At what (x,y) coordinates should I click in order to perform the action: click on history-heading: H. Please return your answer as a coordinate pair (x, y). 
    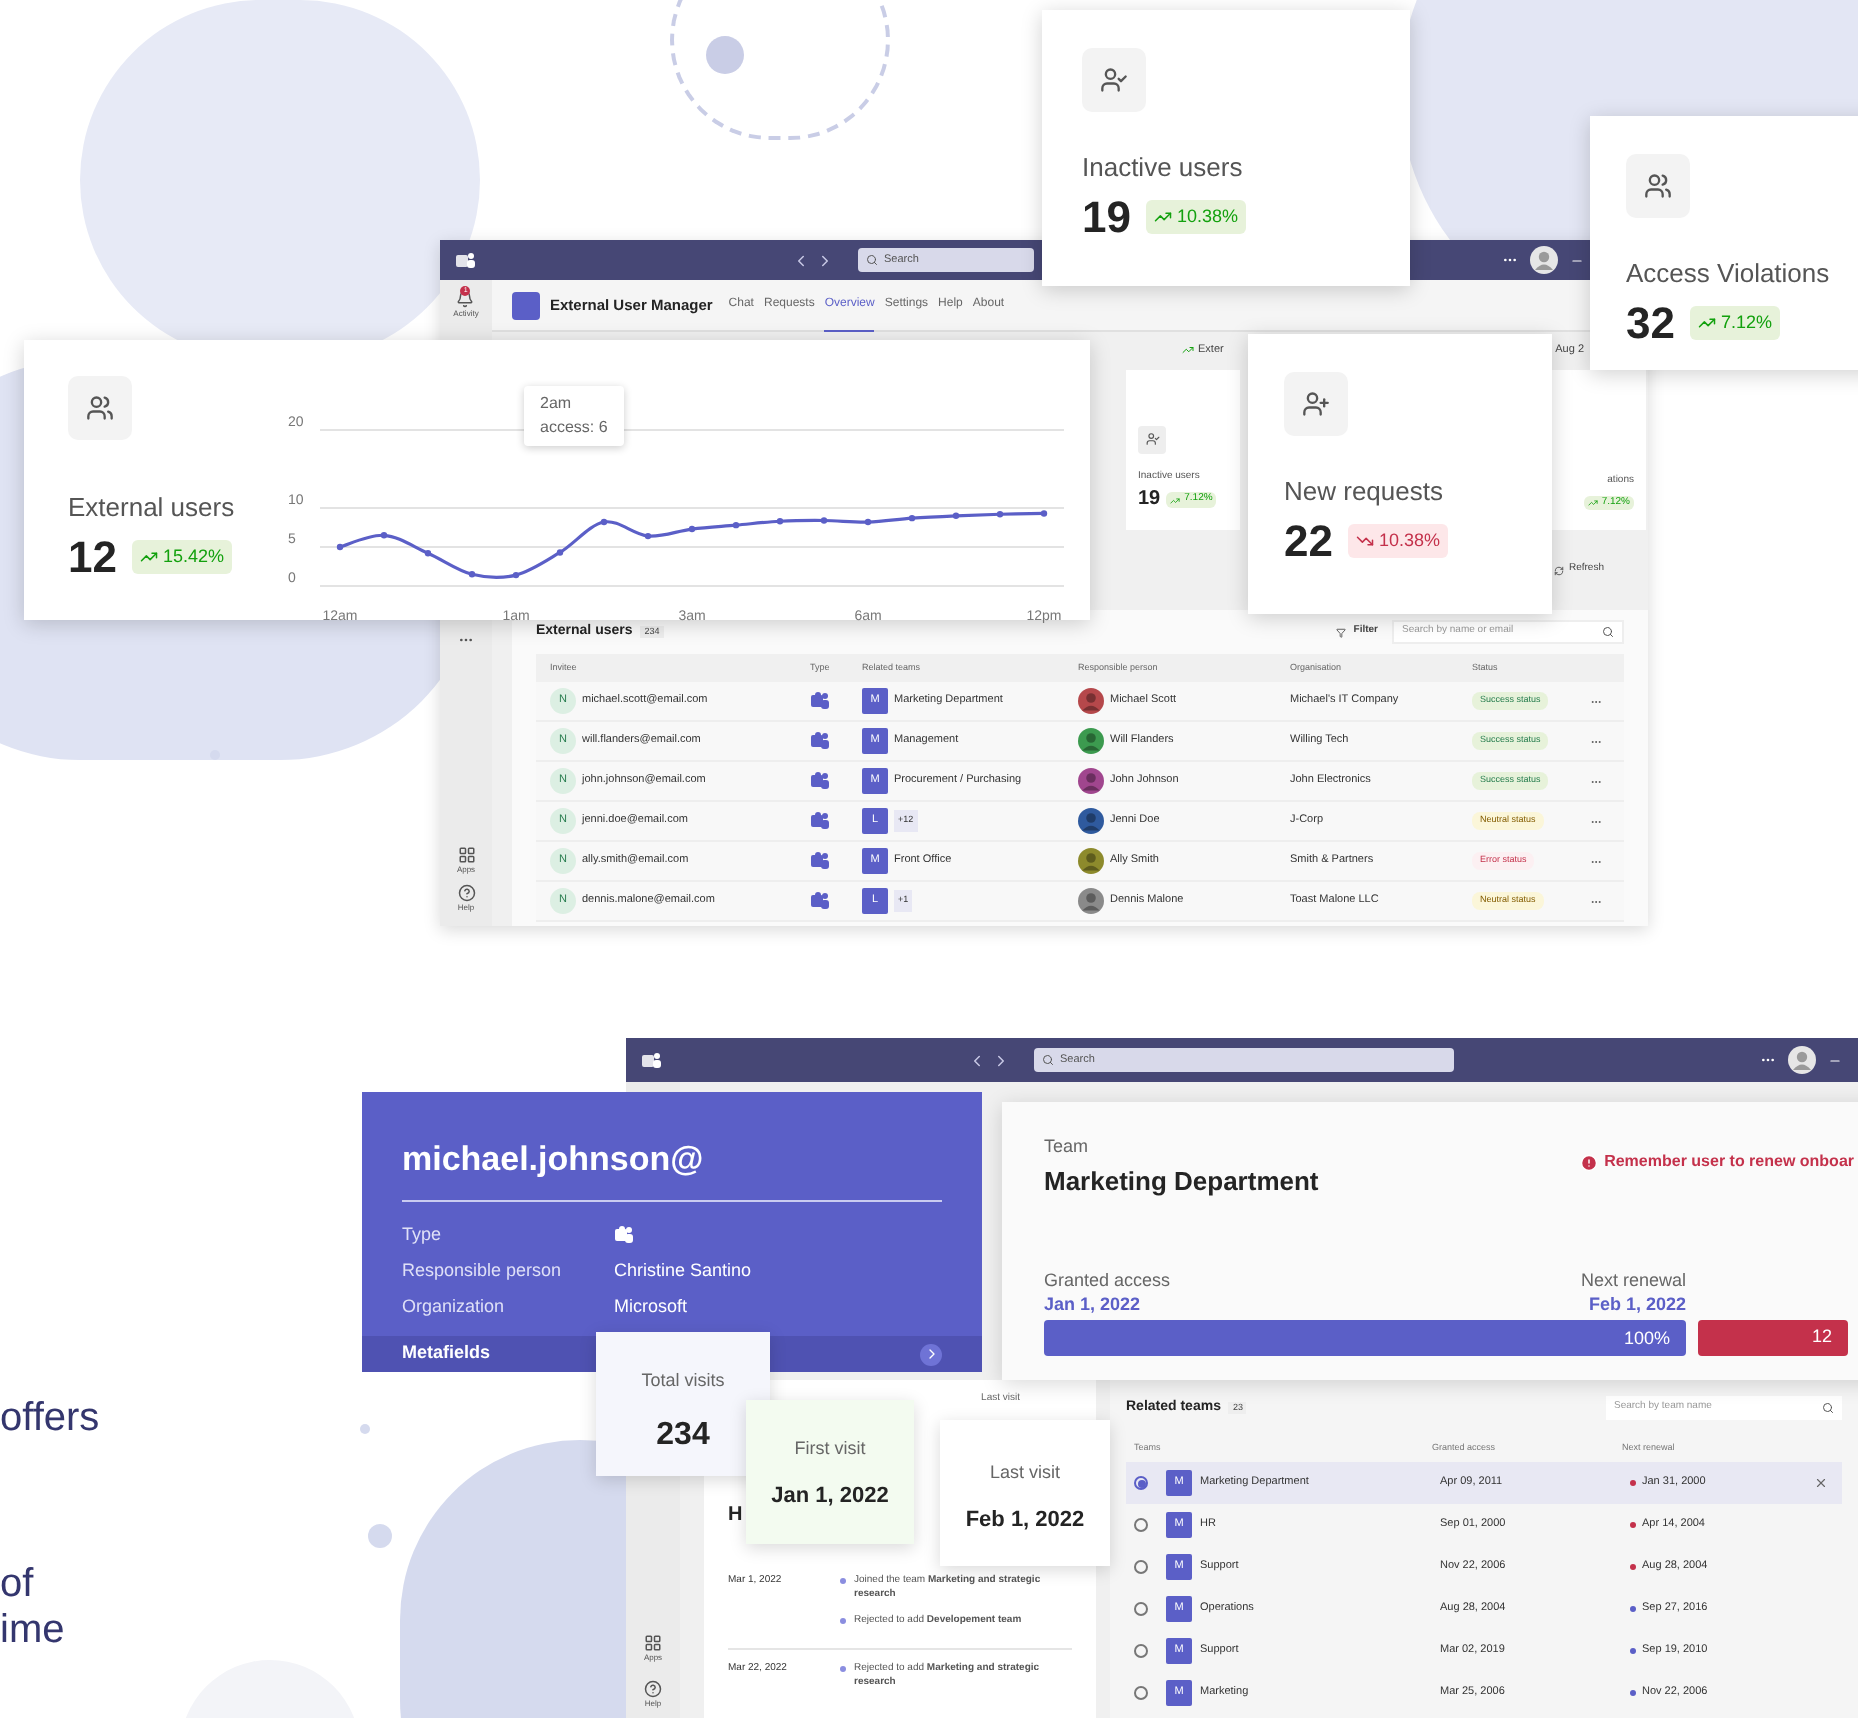
    Looking at the image, I should click on (735, 1516).